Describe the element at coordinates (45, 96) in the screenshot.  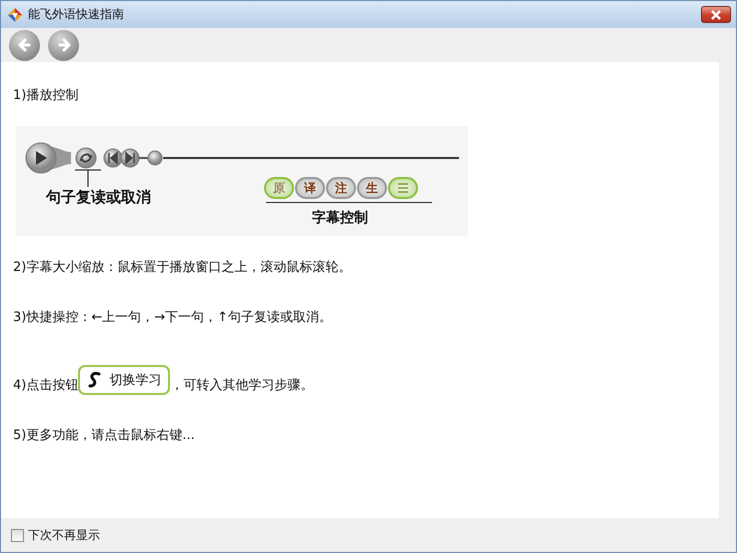
I see `guide-text: 1)播放控制` at that location.